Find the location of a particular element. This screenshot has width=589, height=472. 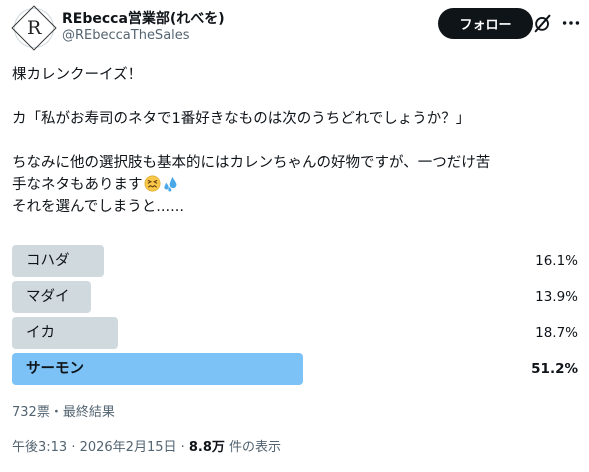

avatar-logo-letter: R is located at coordinates (34, 28).